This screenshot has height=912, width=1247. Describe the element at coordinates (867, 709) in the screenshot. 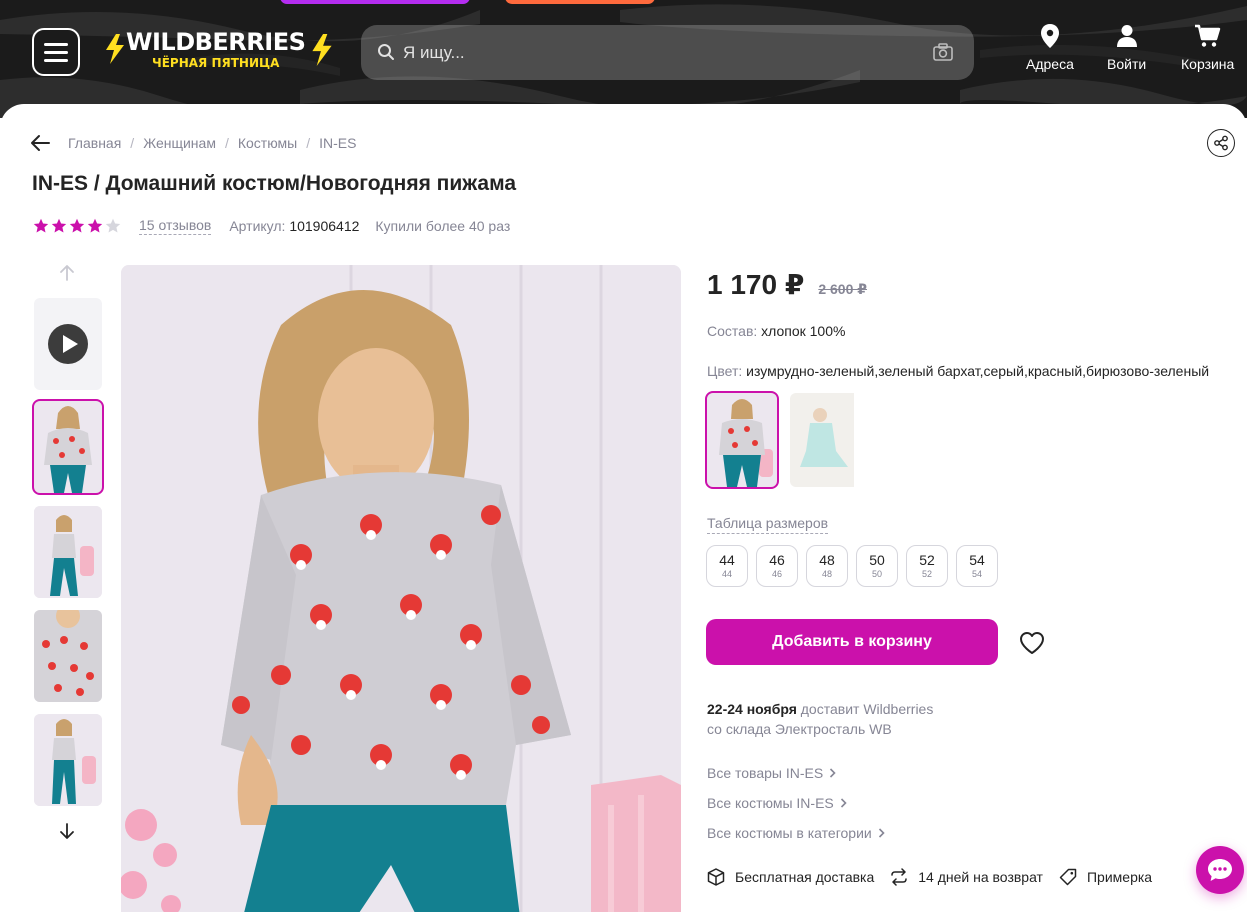

I see `delivery-by: доставит Wildberries` at that location.